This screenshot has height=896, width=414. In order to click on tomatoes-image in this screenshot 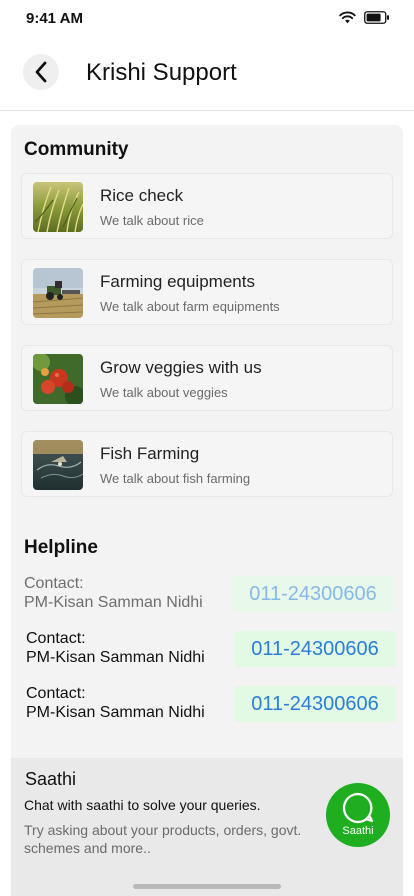, I will do `click(58, 379)`.